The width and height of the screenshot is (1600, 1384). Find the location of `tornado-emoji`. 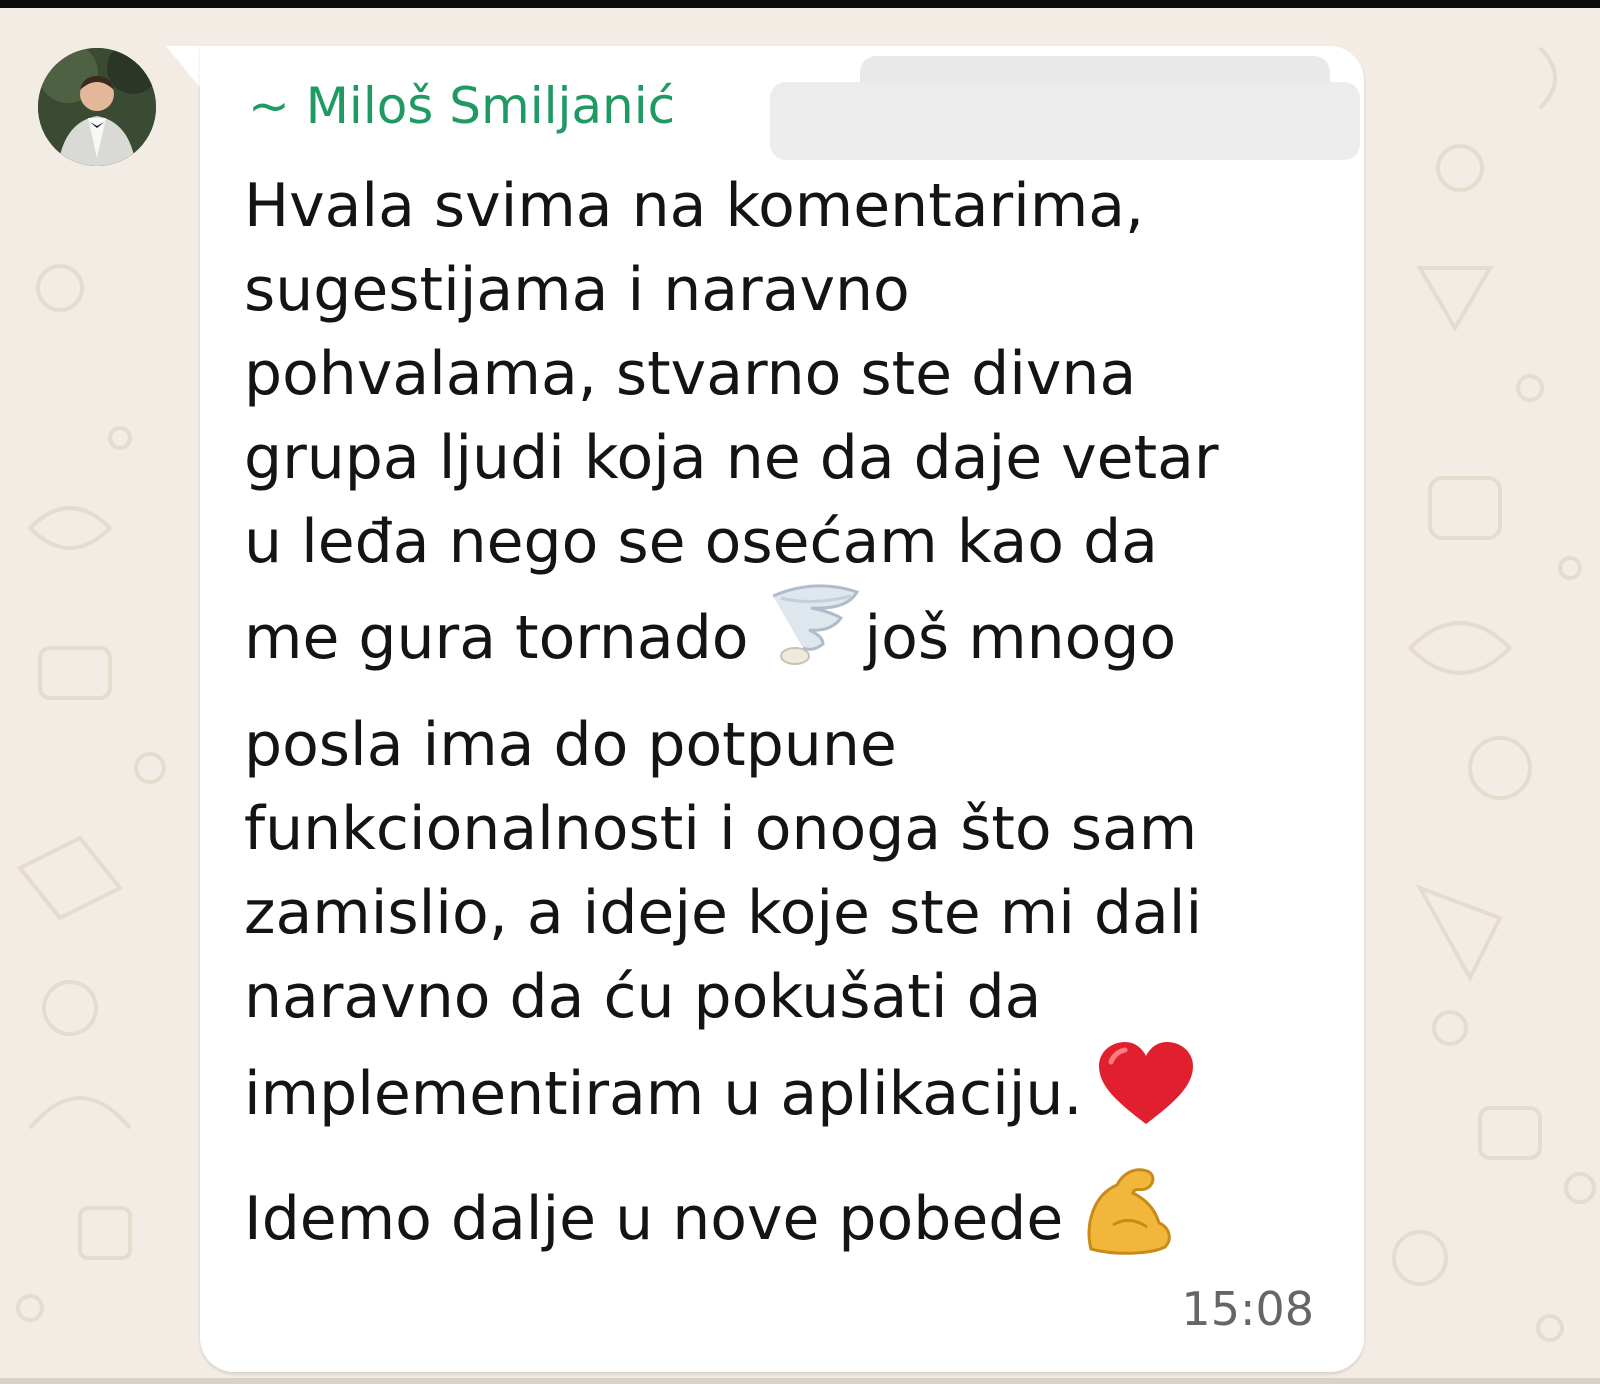

tornado-emoji is located at coordinates (813, 641).